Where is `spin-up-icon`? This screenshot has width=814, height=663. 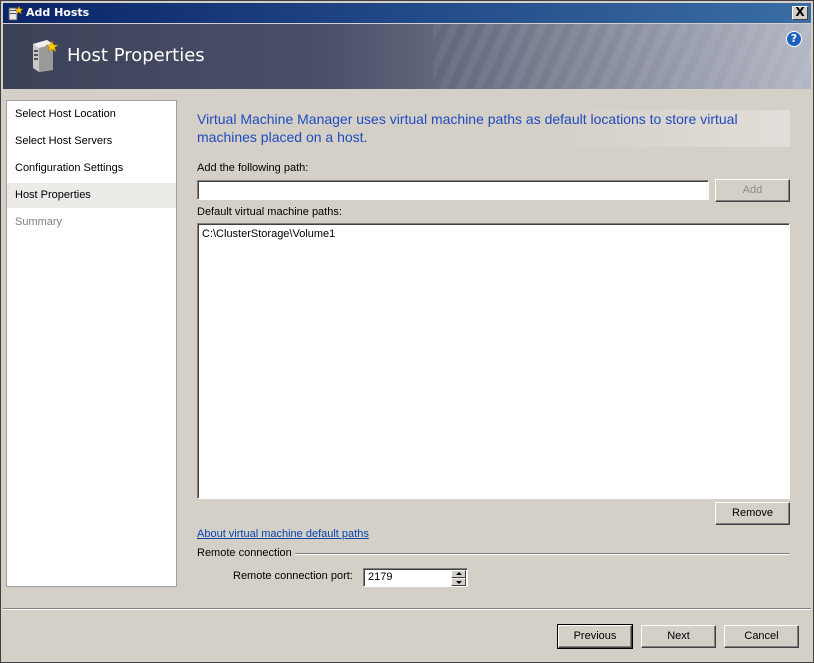
spin-up-icon is located at coordinates (458, 574).